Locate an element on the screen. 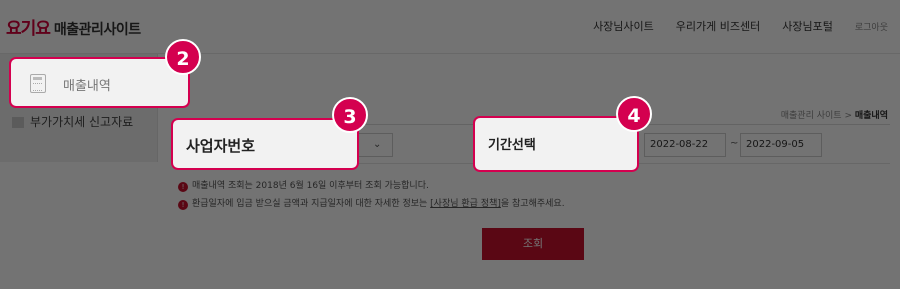 The image size is (900, 289). site-title: 매출관리사이트 is located at coordinates (97, 30).